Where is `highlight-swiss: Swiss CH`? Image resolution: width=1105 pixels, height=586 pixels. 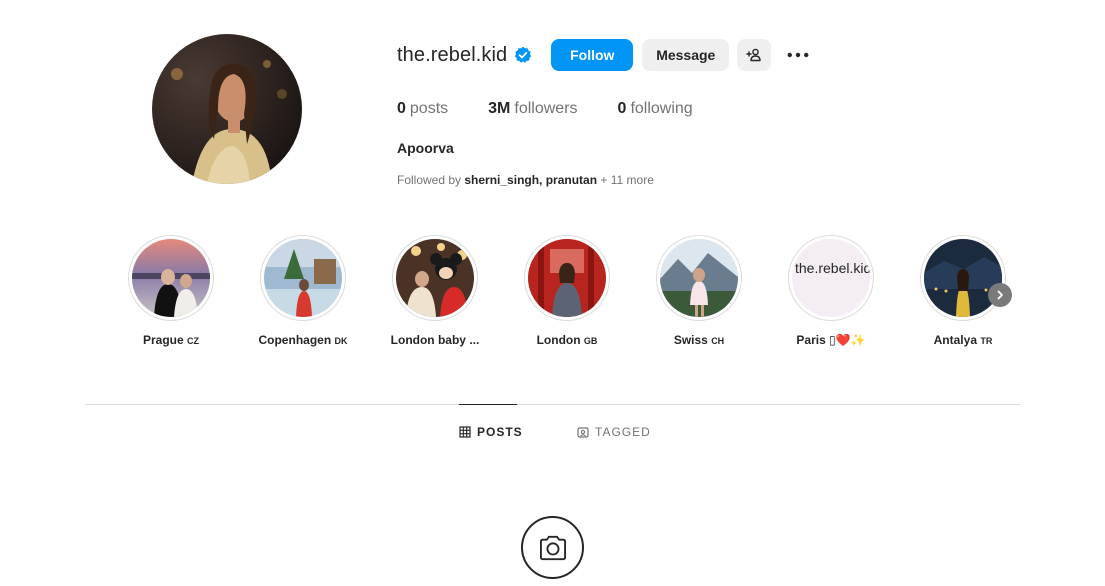
highlight-swiss: Swiss CH is located at coordinates (699, 291).